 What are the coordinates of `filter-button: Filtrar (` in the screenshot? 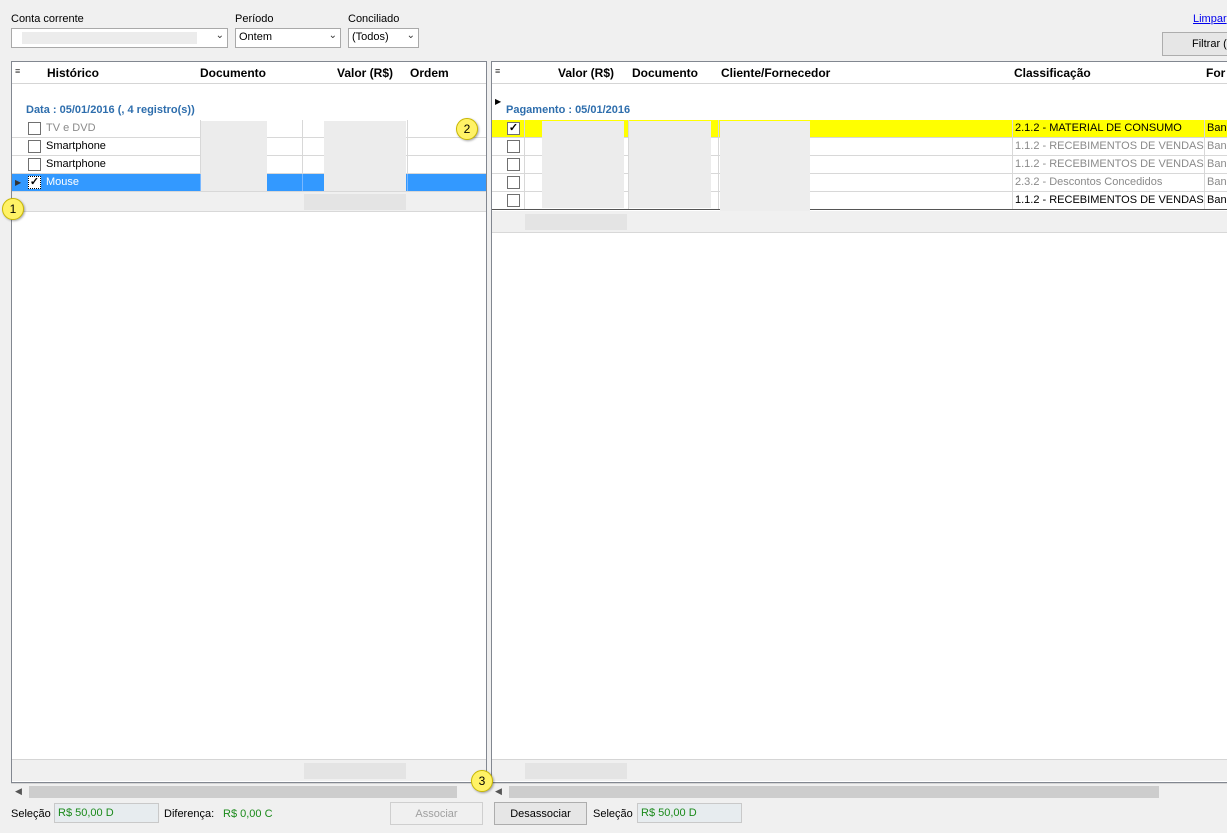 It's located at (1194, 44).